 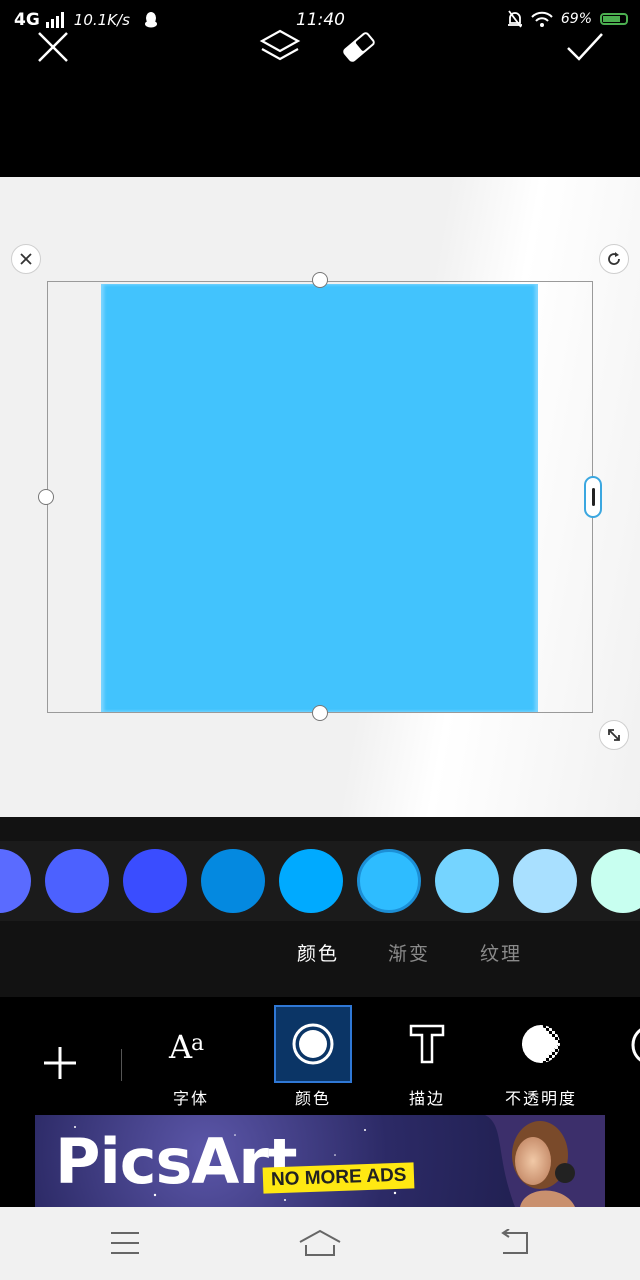 I want to click on check-icon, so click(x=585, y=47).